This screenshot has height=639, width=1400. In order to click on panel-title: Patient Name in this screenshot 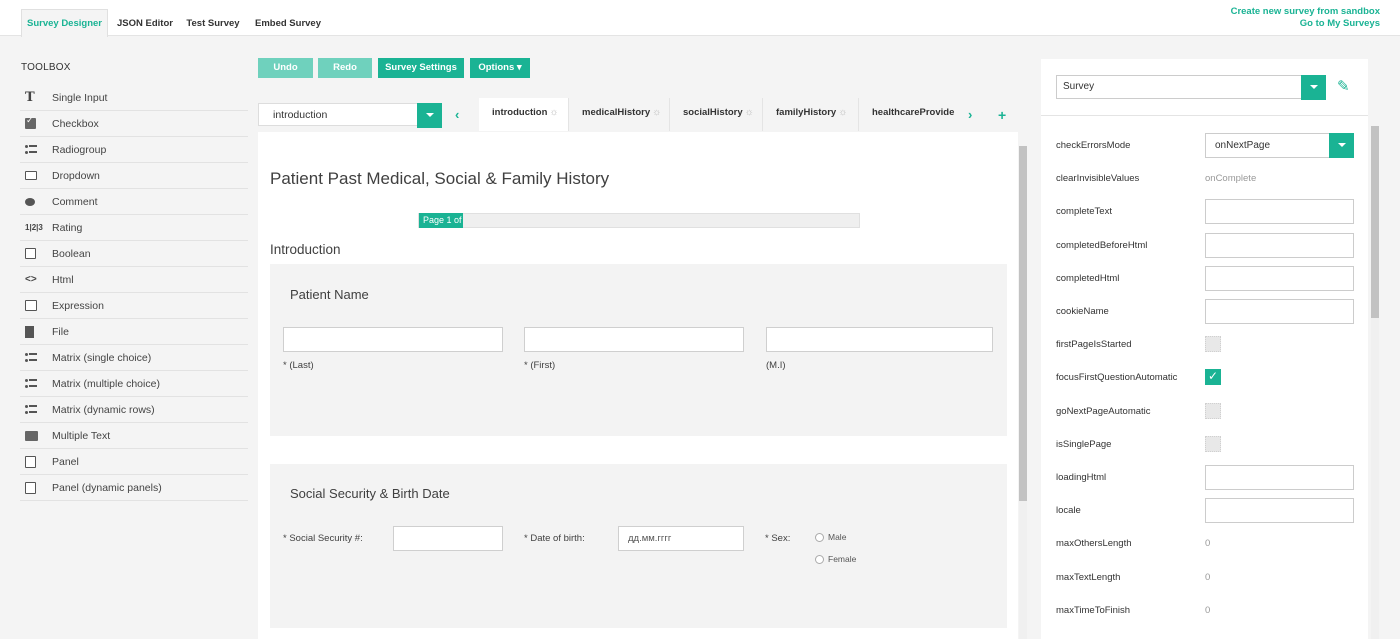, I will do `click(329, 294)`.